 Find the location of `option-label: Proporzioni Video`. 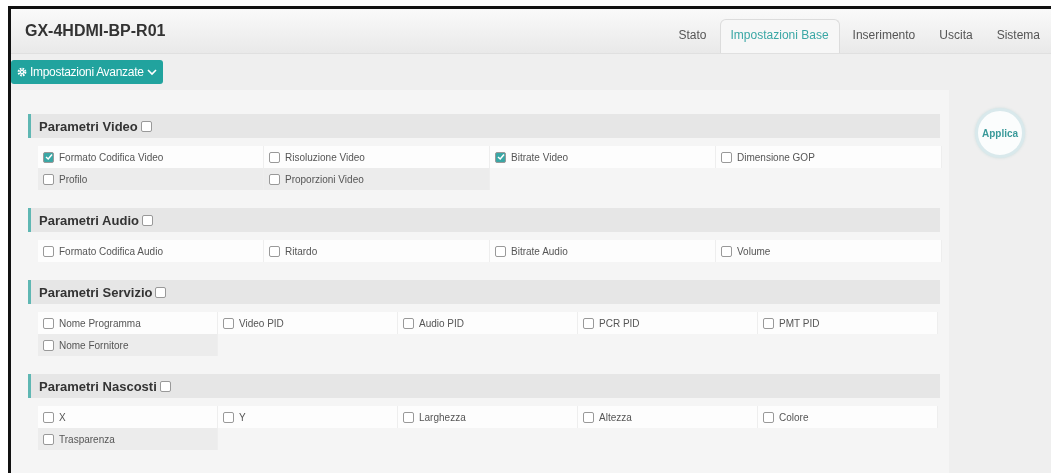

option-label: Proporzioni Video is located at coordinates (324, 179).